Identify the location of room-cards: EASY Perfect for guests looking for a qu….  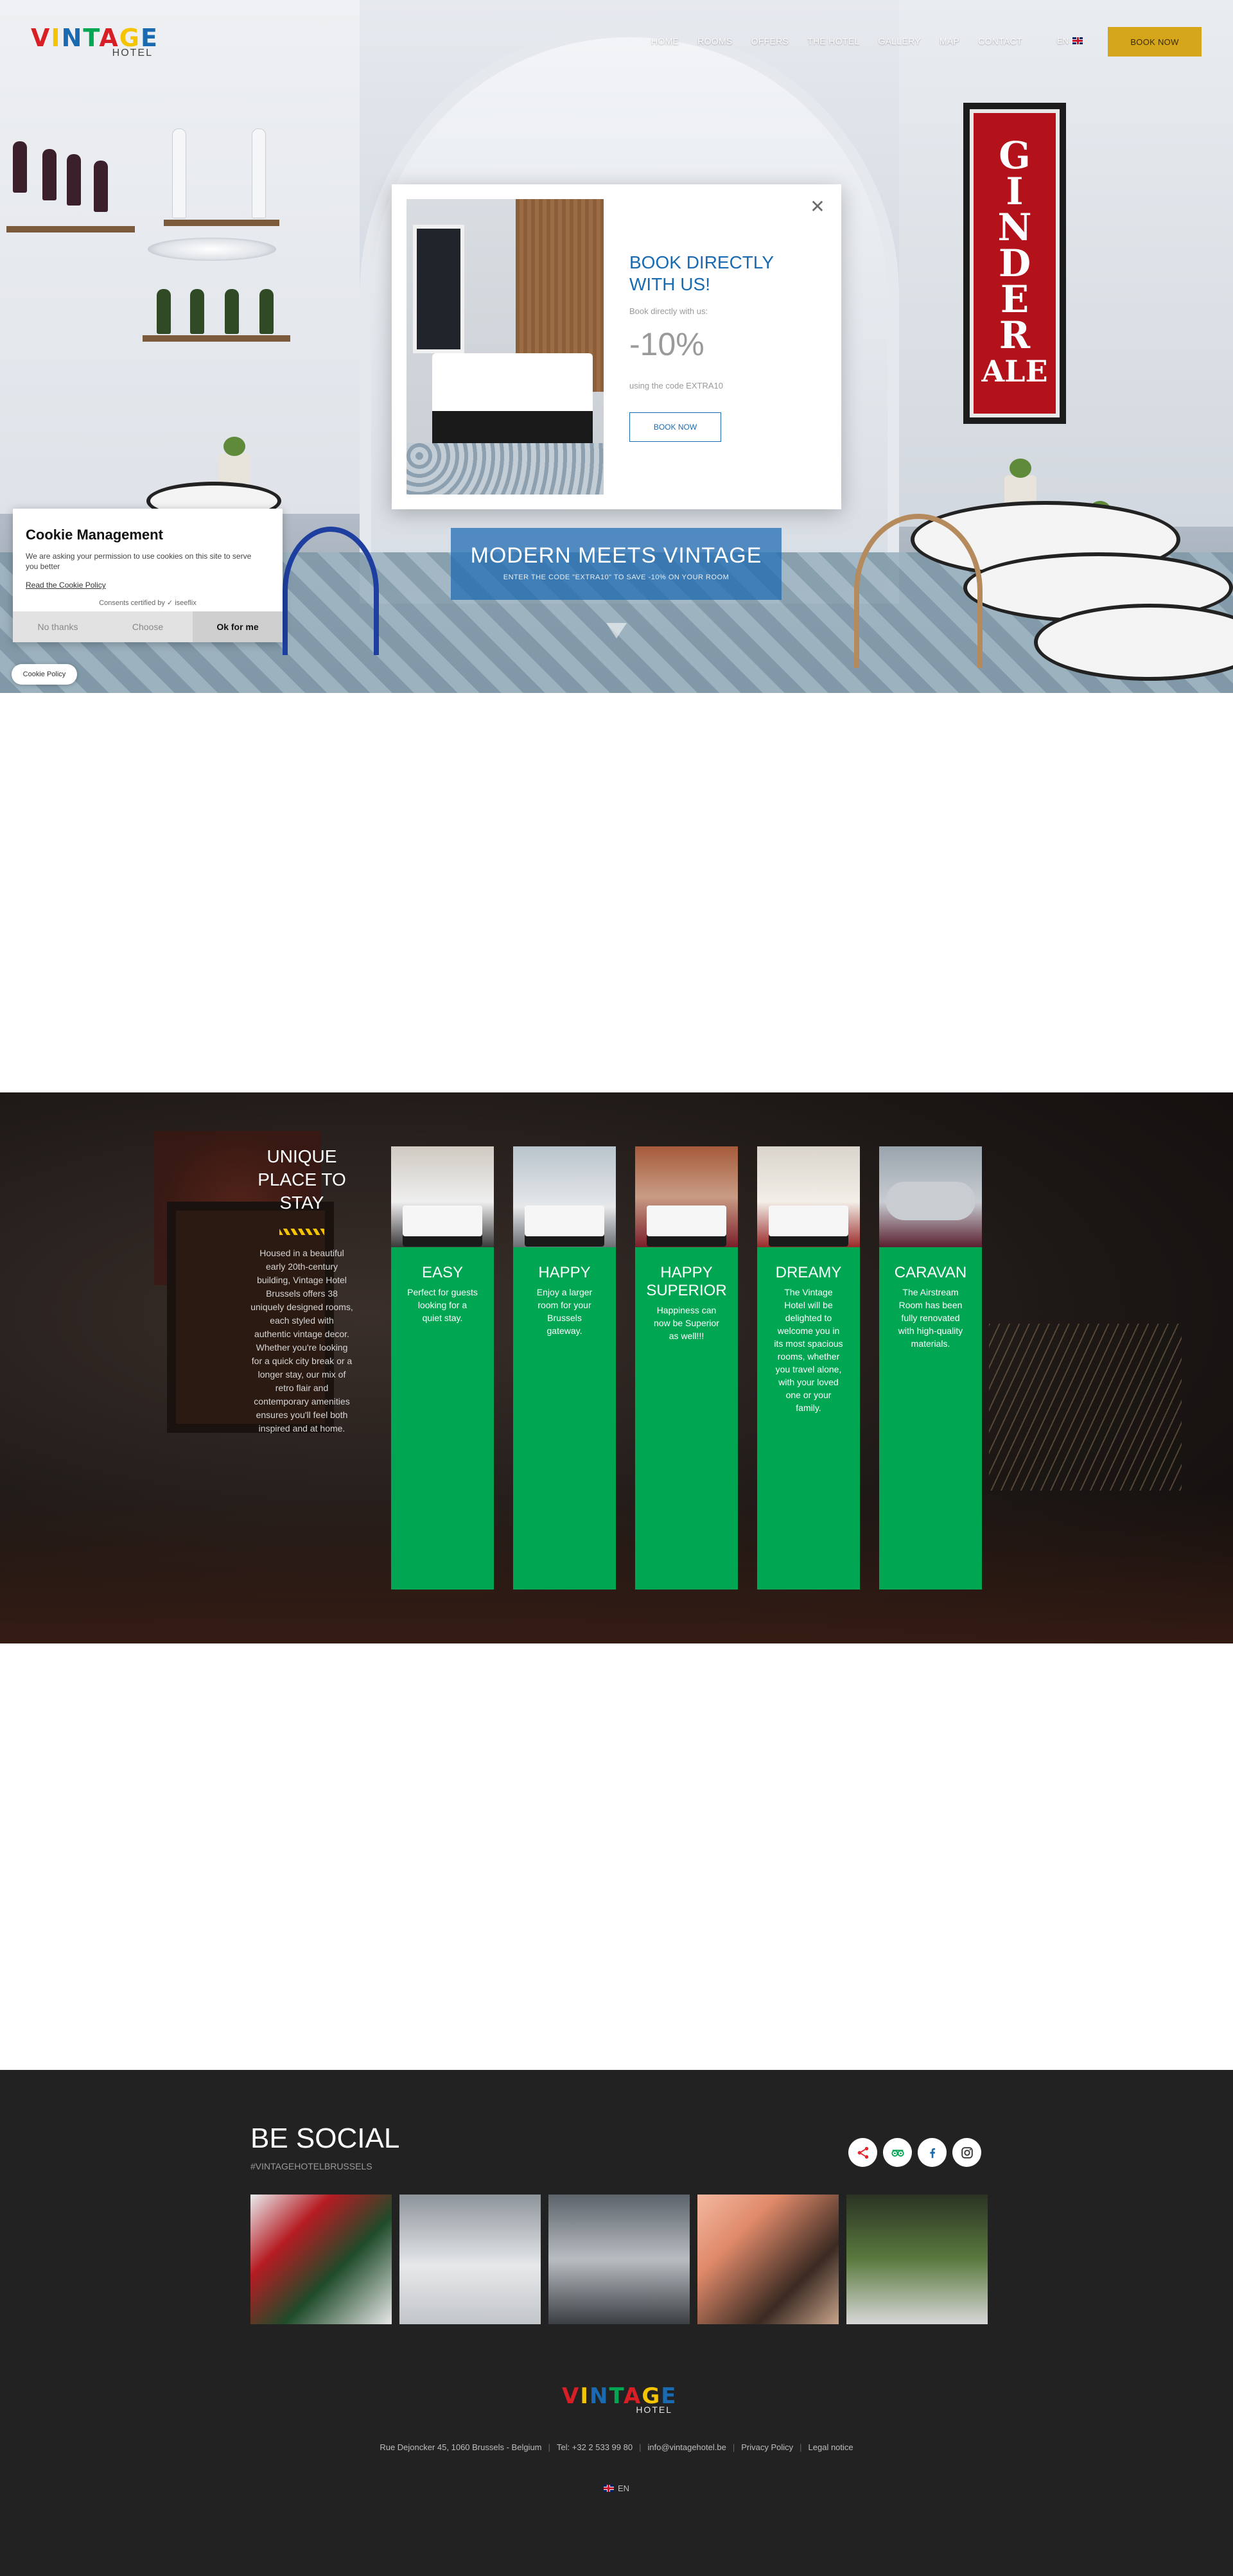
(687, 1368).